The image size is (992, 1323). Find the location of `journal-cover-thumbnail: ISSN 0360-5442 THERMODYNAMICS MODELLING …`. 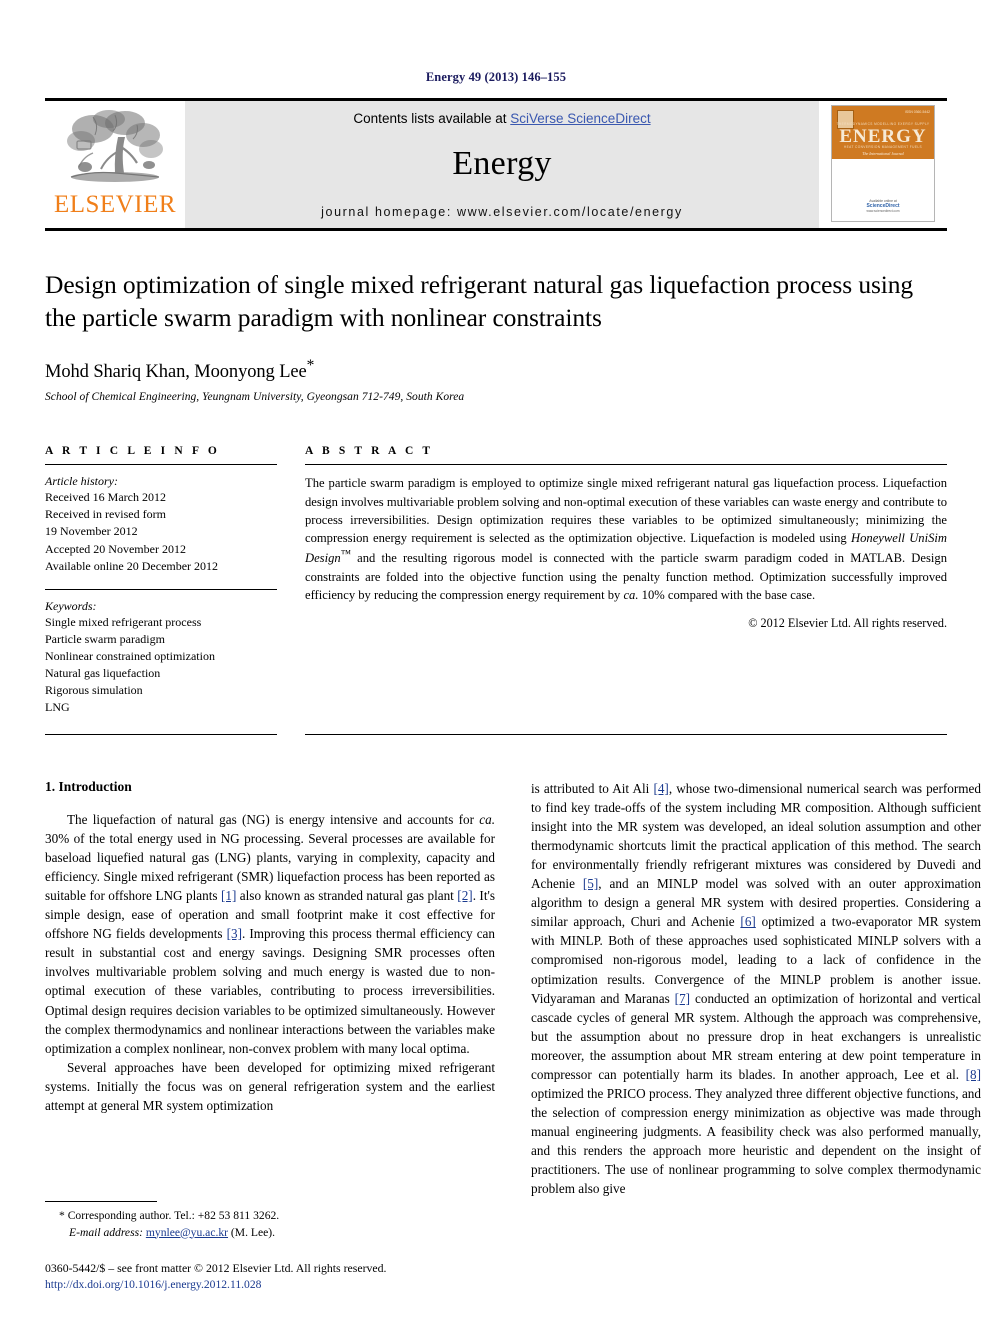

journal-cover-thumbnail: ISSN 0360-5442 THERMODYNAMICS MODELLING … is located at coordinates (883, 164).